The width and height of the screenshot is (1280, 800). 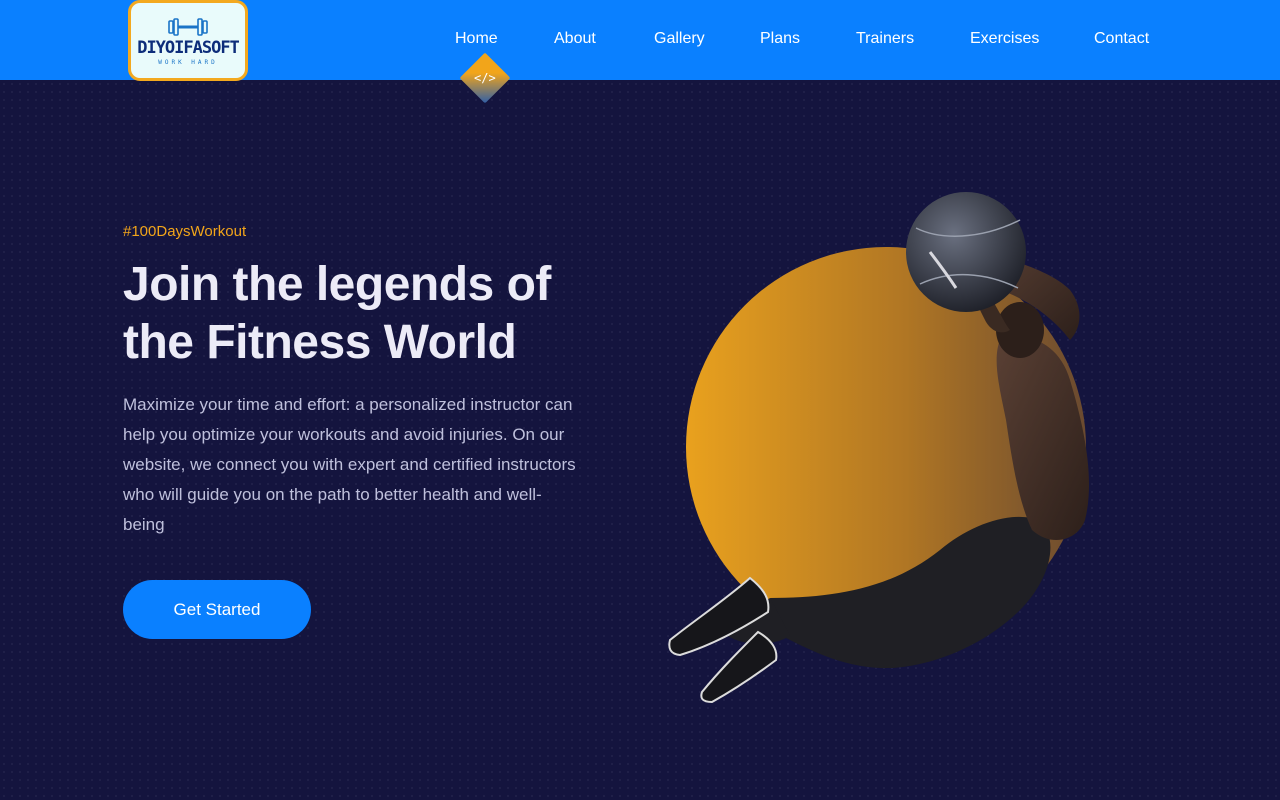 I want to click on hero-title: Join the legends of the Fitness World, so click(x=383, y=314).